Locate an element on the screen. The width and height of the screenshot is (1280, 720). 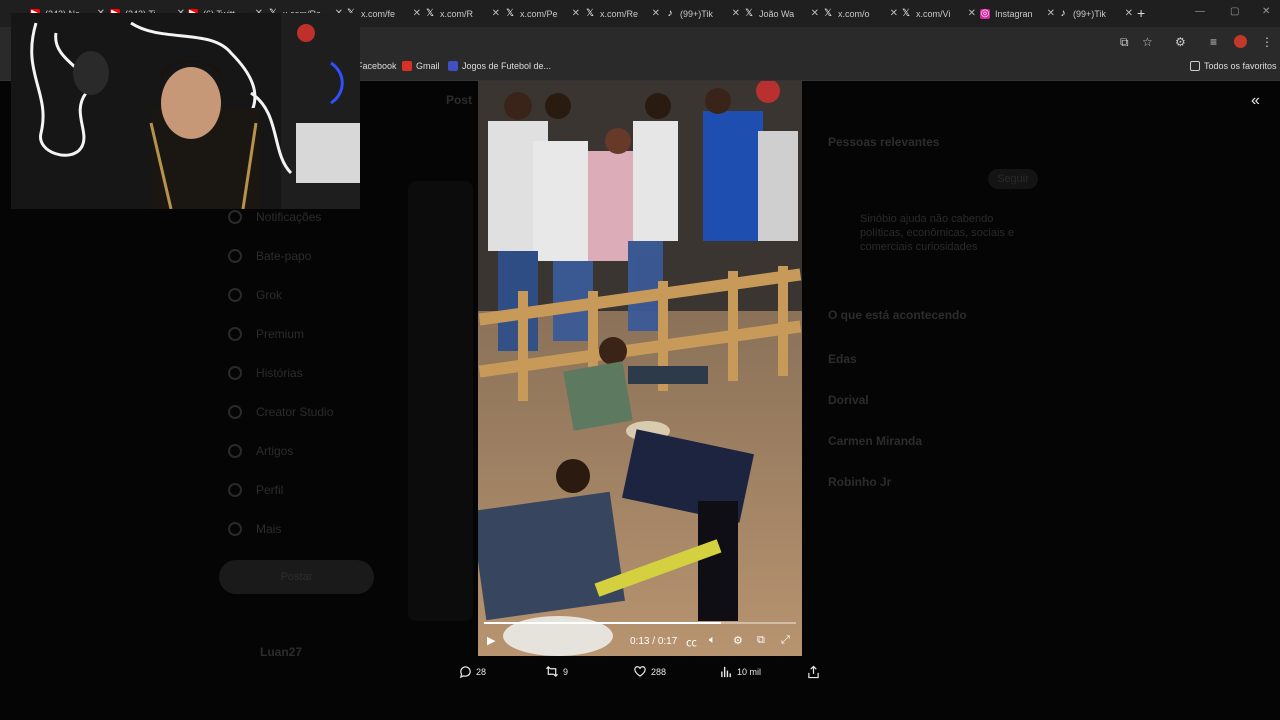
heart-icon is located at coordinates (640, 671).